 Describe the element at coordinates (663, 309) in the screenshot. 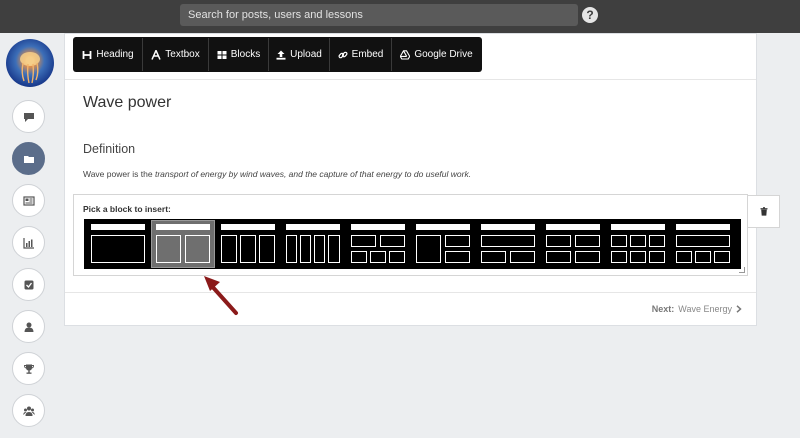

I see `next-label: Next:` at that location.